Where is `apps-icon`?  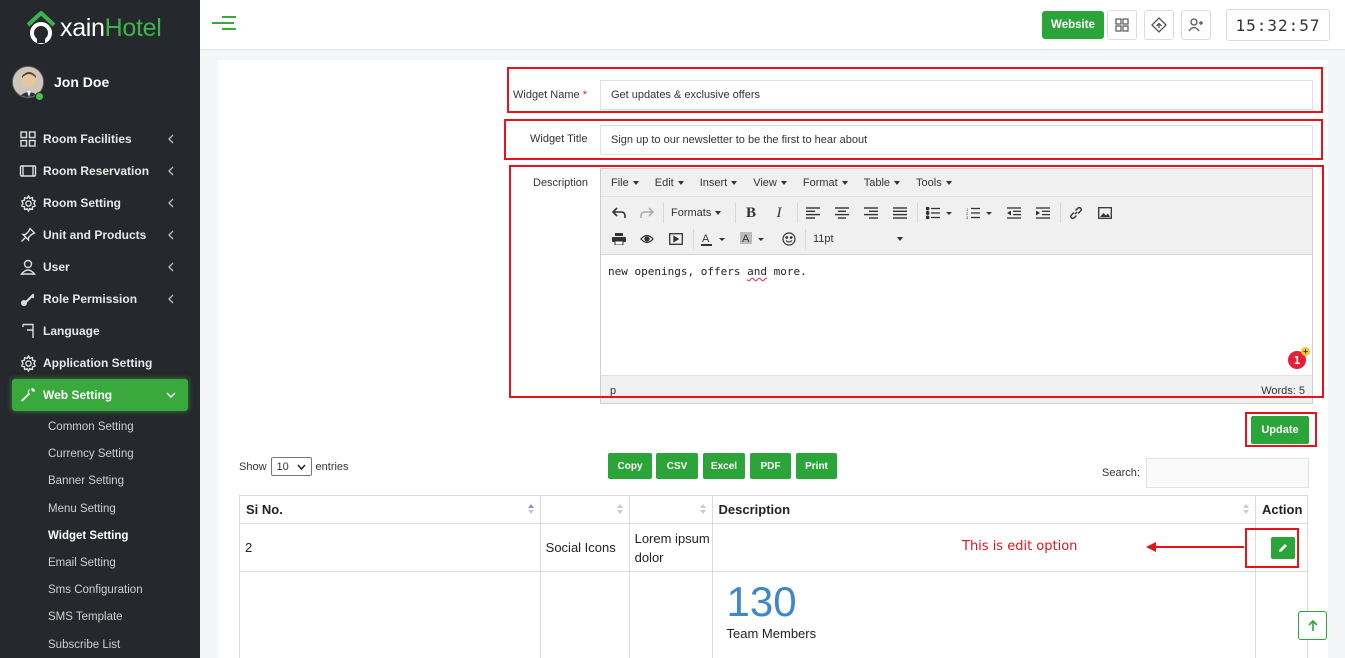
apps-icon is located at coordinates (1122, 25).